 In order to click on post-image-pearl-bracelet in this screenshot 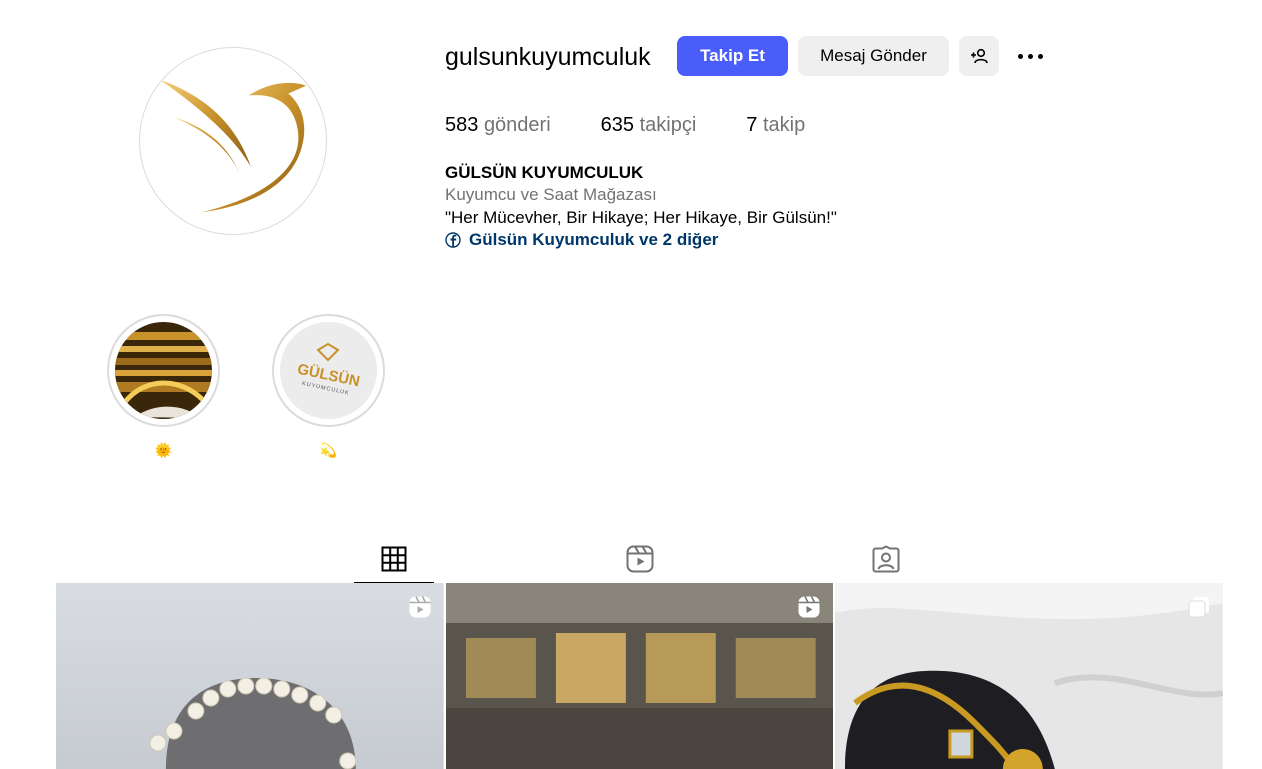, I will do `click(250, 676)`.